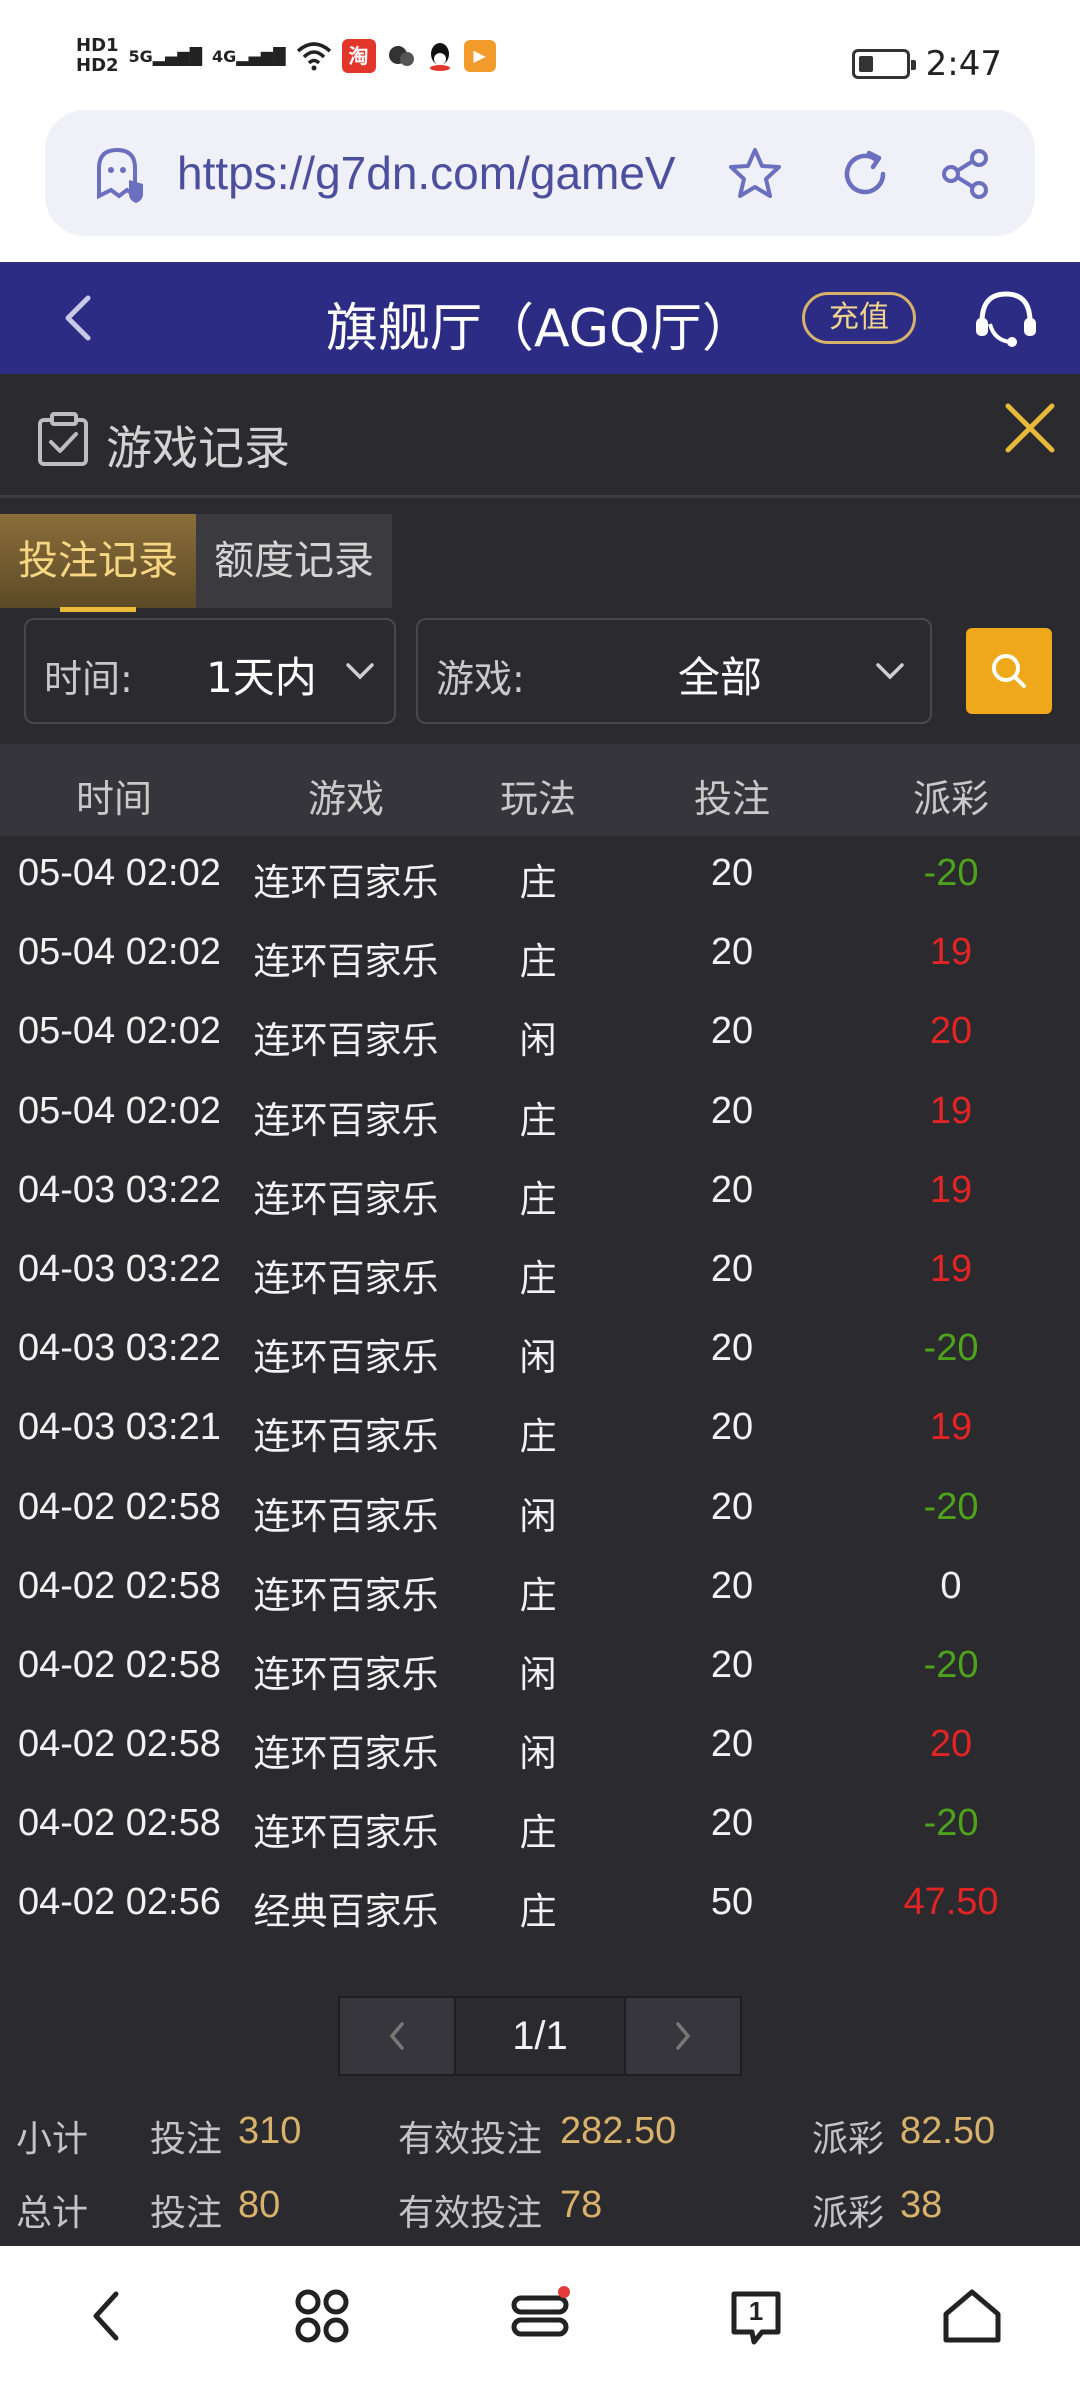  What do you see at coordinates (540, 55) in the screenshot?
I see `status-bar: HD1 HD2 5G▂▄▆█ 4G▂▄▆█ 淘 ▶ 2:47` at bounding box center [540, 55].